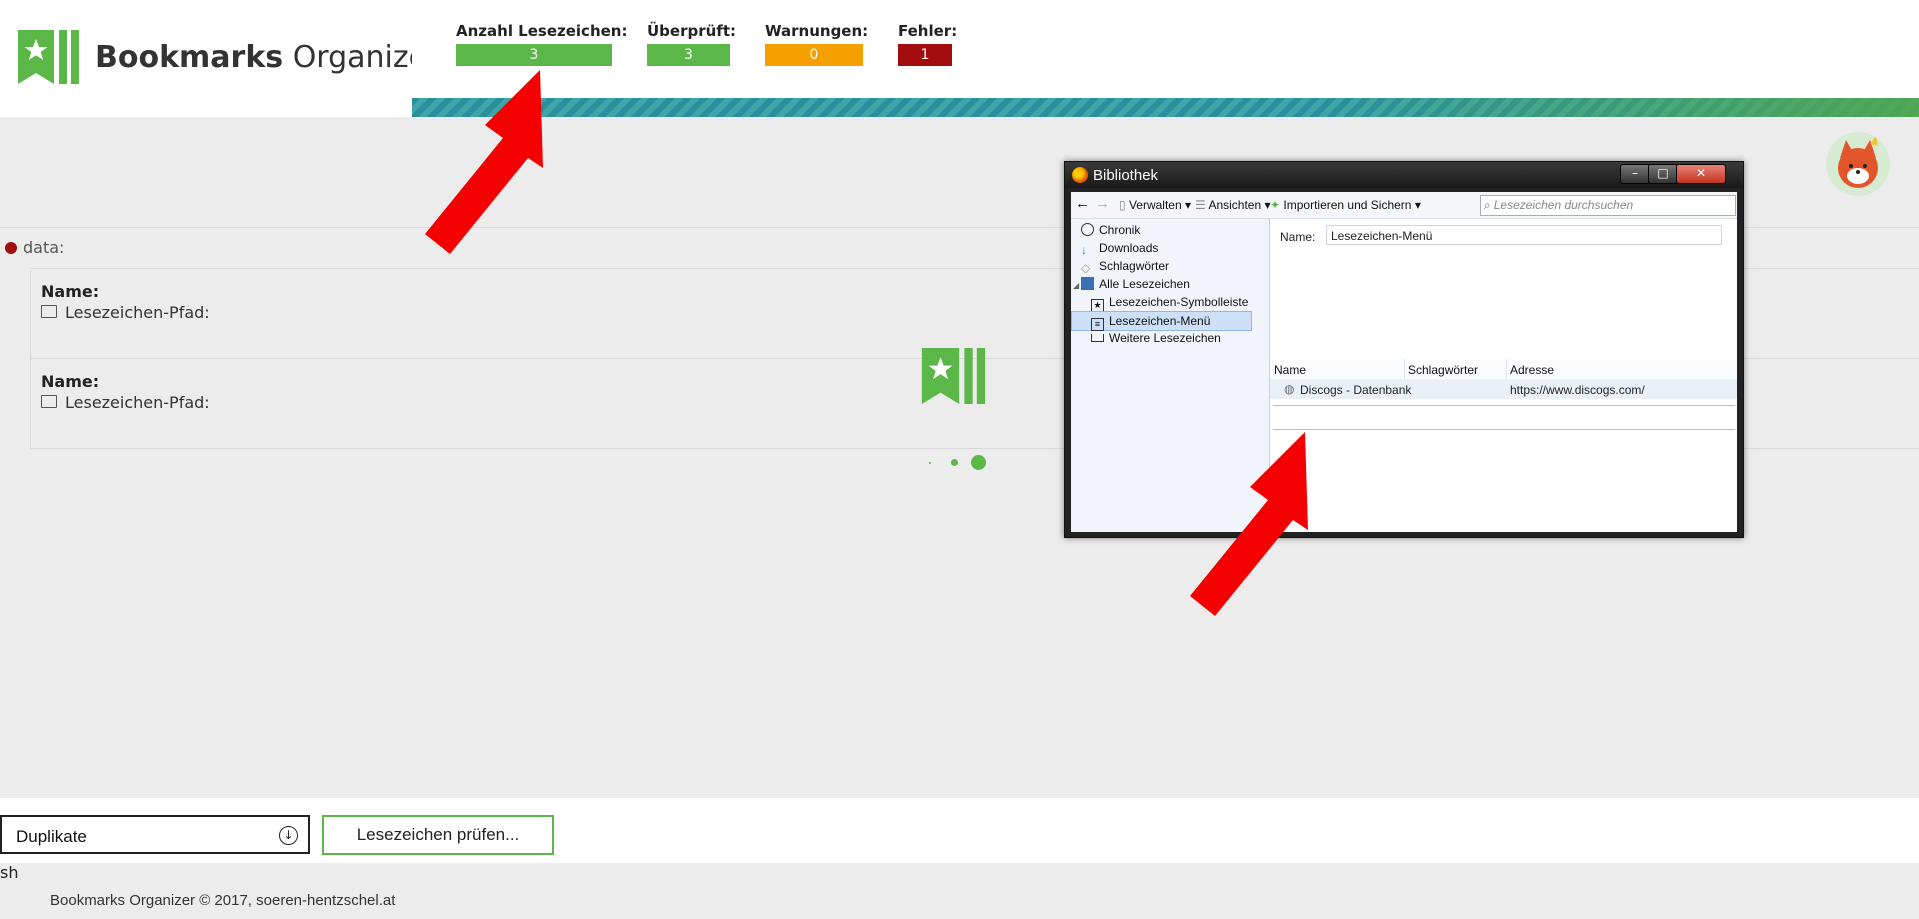 This screenshot has height=919, width=1919. Describe the element at coordinates (1119, 248) in the screenshot. I see `sidebar-item-downloads: ↓ Downloads` at that location.